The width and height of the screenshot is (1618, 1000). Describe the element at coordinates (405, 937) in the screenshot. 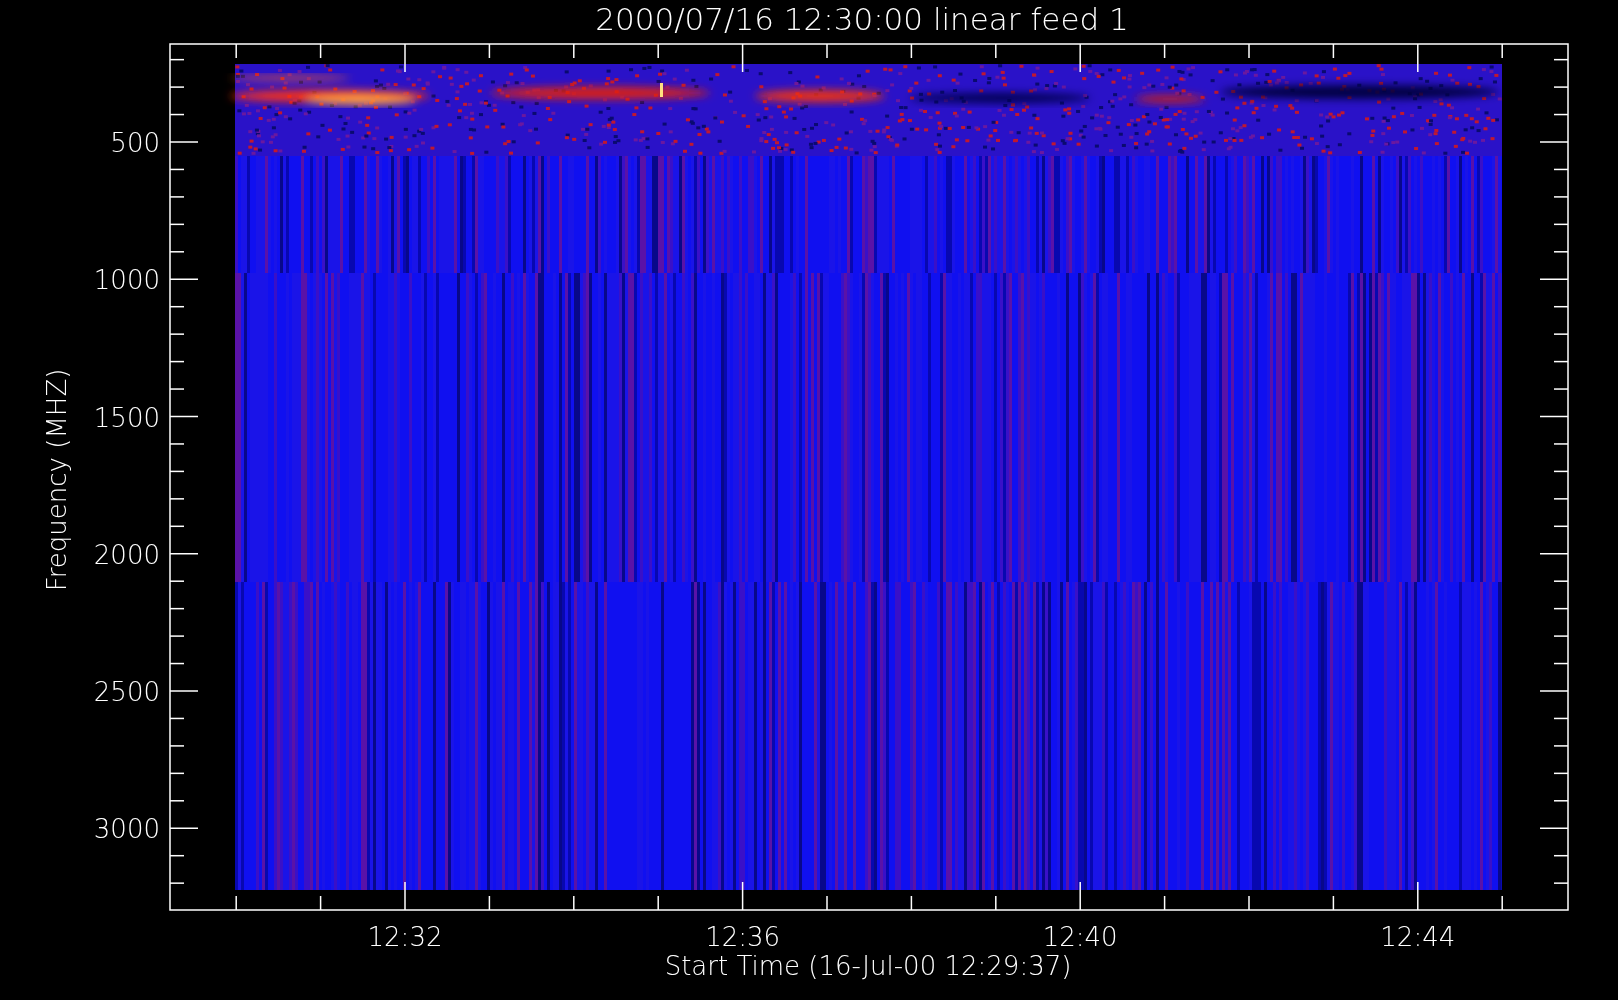

I see `x-tick-label: 12:32` at that location.